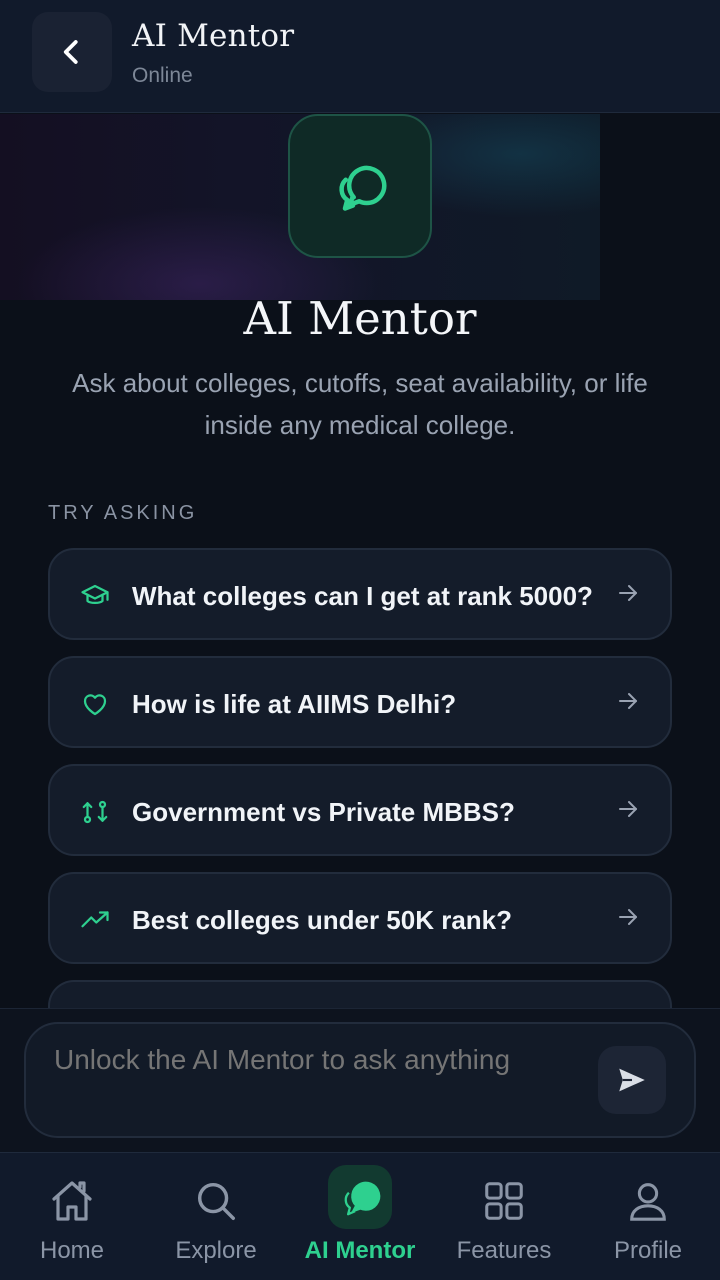 The height and width of the screenshot is (1280, 720). What do you see at coordinates (95, 594) in the screenshot?
I see `graduation-cap-icon` at bounding box center [95, 594].